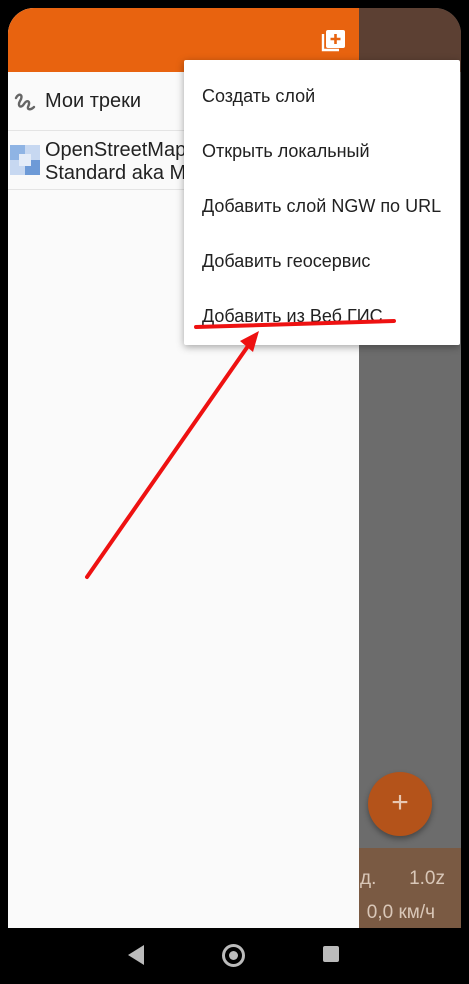  I want to click on menu-item-open-local: Открыть локальный, so click(286, 151).